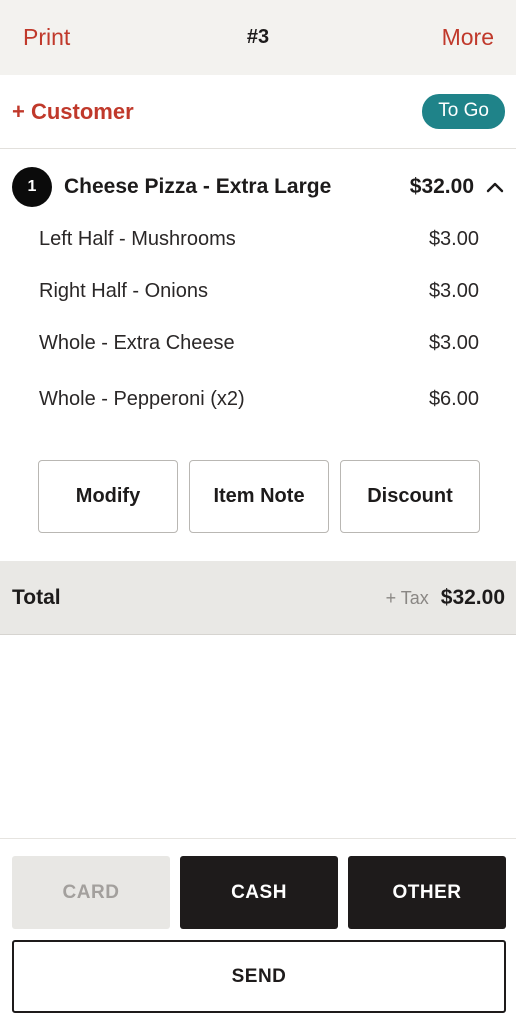 The height and width of the screenshot is (1024, 516). I want to click on payment-methods: CARD CASH OTHER, so click(259, 892).